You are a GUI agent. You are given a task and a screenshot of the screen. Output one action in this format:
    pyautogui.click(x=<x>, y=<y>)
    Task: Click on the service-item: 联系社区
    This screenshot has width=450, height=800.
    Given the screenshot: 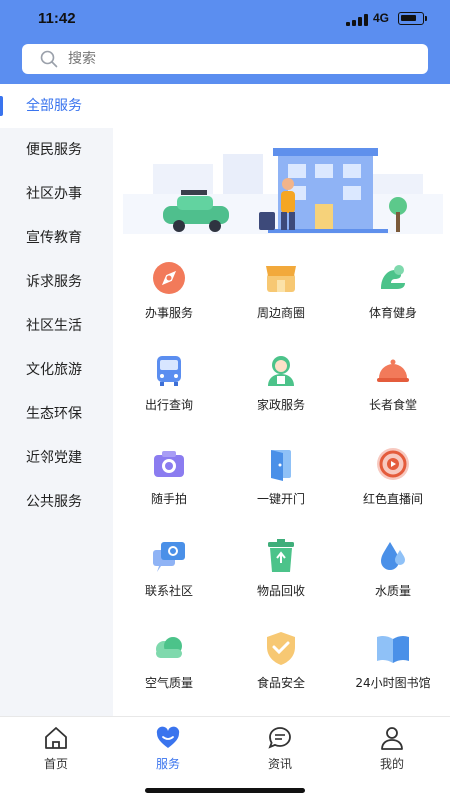 What is the action you would take?
    pyautogui.click(x=169, y=578)
    